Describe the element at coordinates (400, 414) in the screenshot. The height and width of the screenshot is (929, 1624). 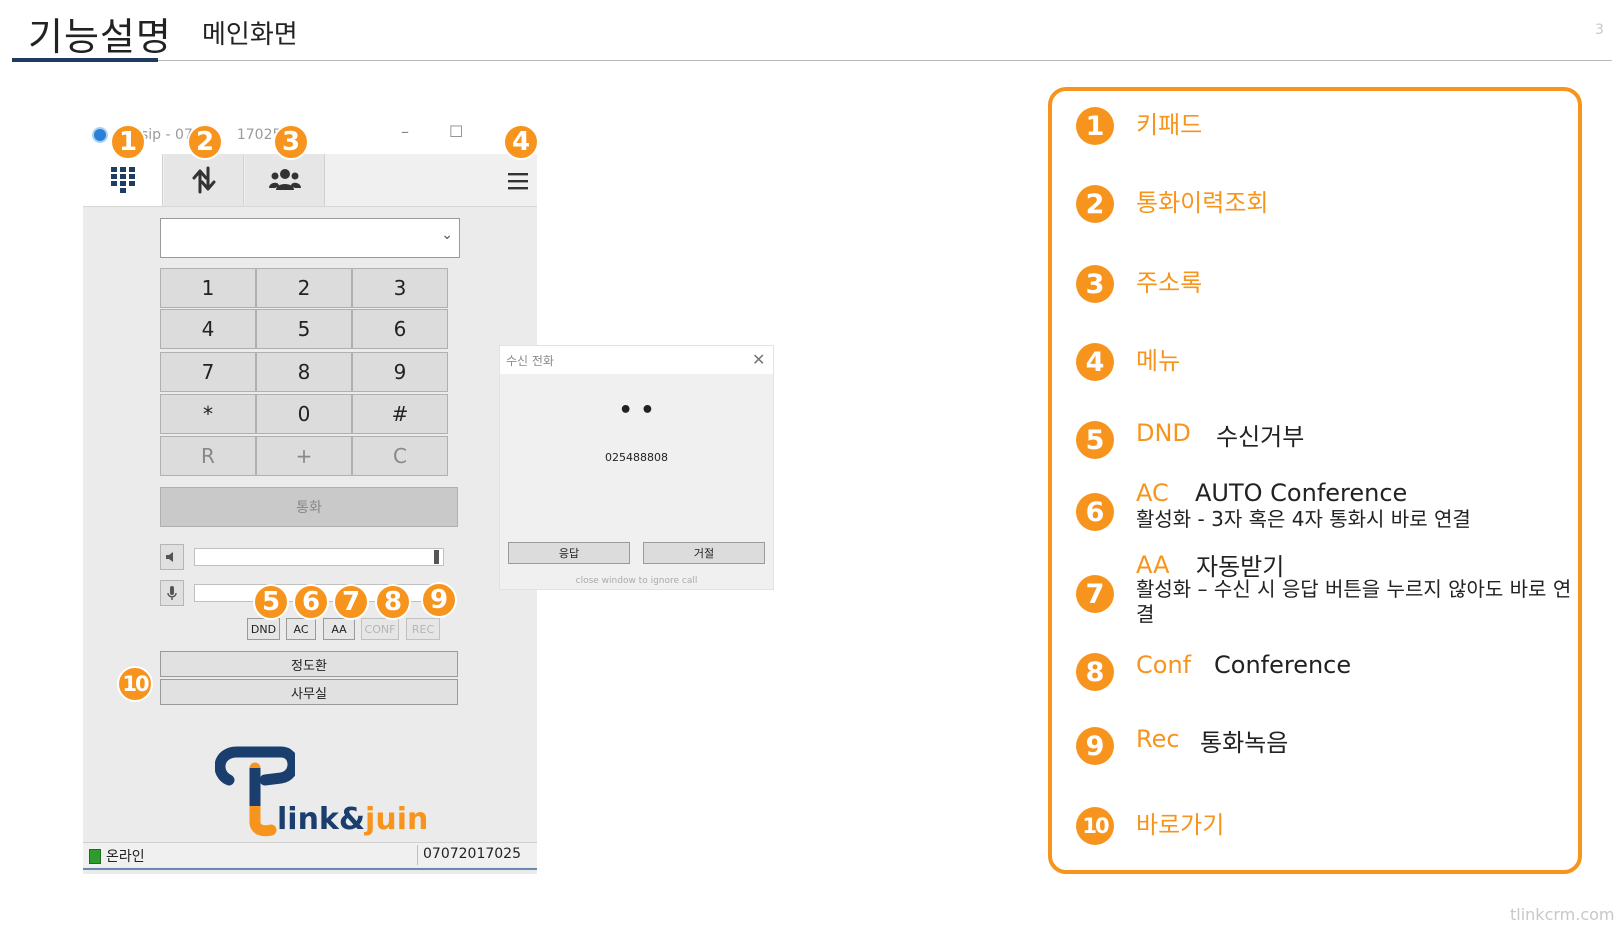
I see `key-hash: #` at that location.